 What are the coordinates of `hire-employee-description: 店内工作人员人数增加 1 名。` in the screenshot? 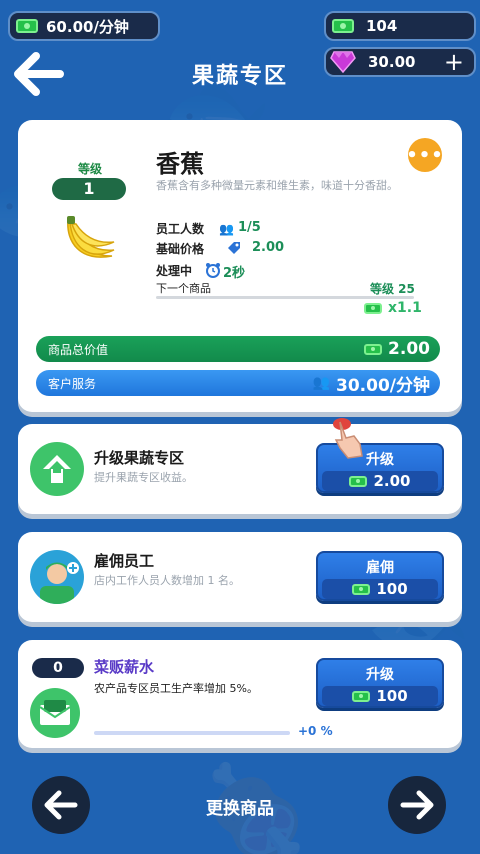 It's located at (167, 580).